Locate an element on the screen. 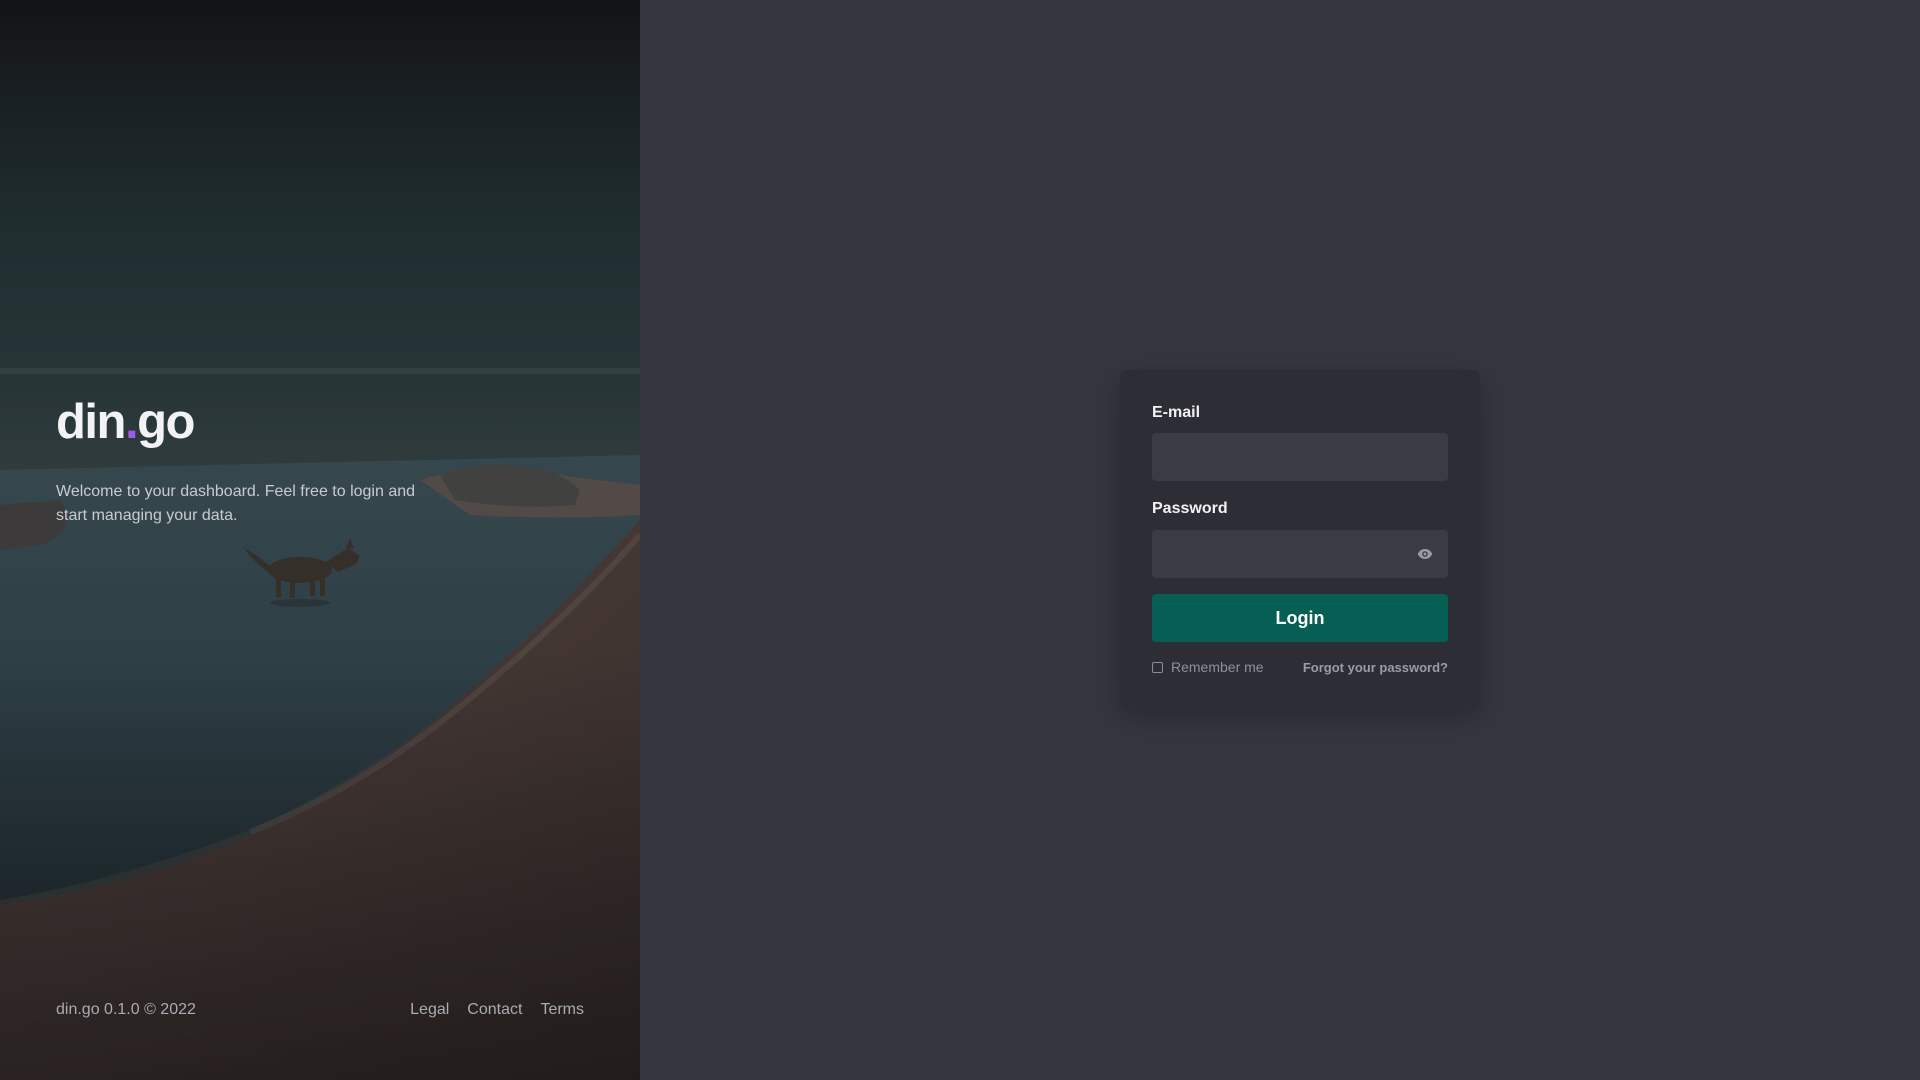 The width and height of the screenshot is (1920, 1080). remember-me-toggle: Remember me is located at coordinates (1208, 667).